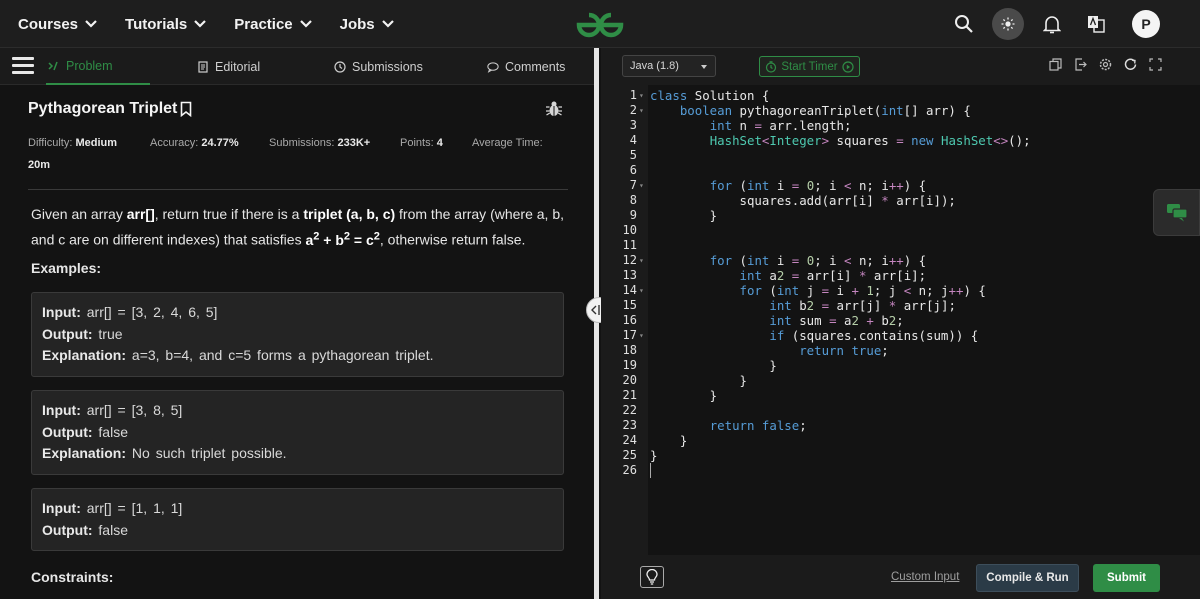  What do you see at coordinates (439, 143) in the screenshot?
I see `points-value: 4` at bounding box center [439, 143].